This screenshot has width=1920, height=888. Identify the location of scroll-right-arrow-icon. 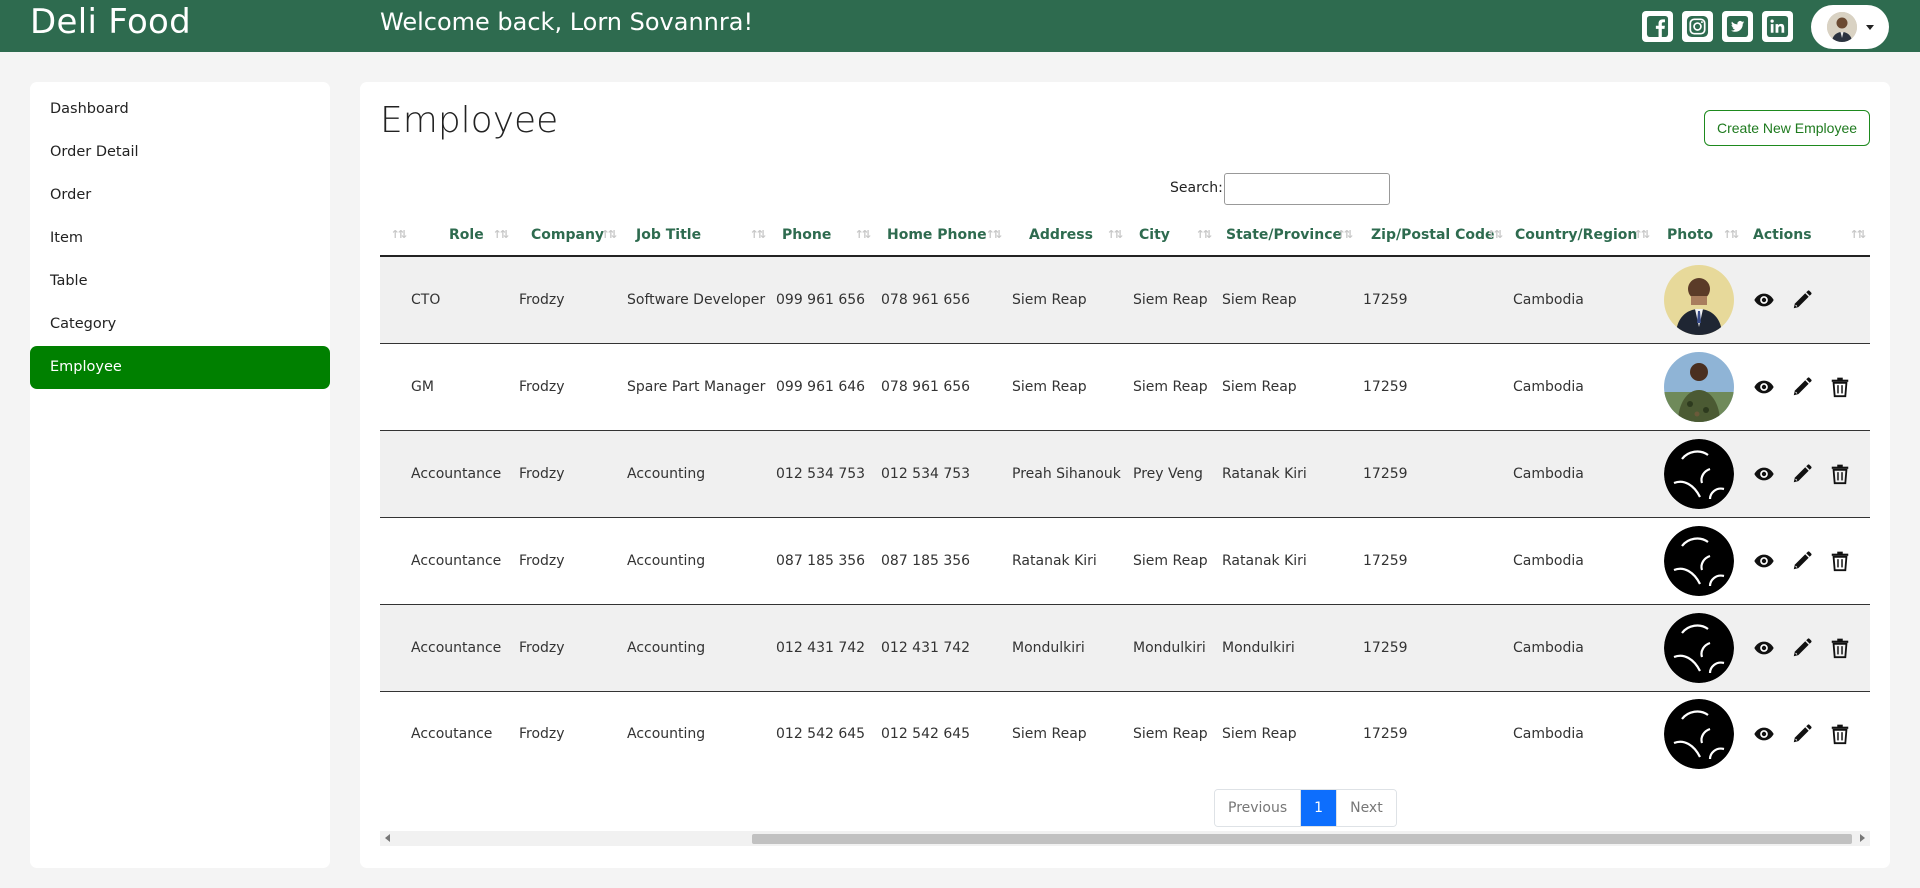
(1862, 838).